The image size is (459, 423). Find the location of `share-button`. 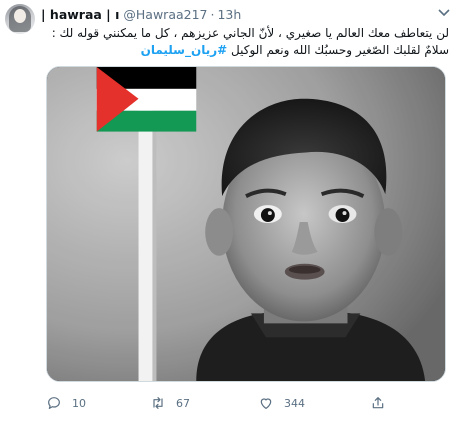

share-button is located at coordinates (378, 403).